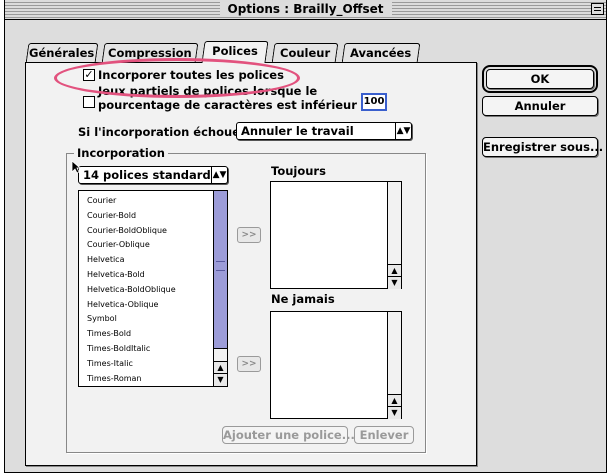 The width and height of the screenshot is (607, 473). I want to click on list-item: Helvetica, so click(105, 259).